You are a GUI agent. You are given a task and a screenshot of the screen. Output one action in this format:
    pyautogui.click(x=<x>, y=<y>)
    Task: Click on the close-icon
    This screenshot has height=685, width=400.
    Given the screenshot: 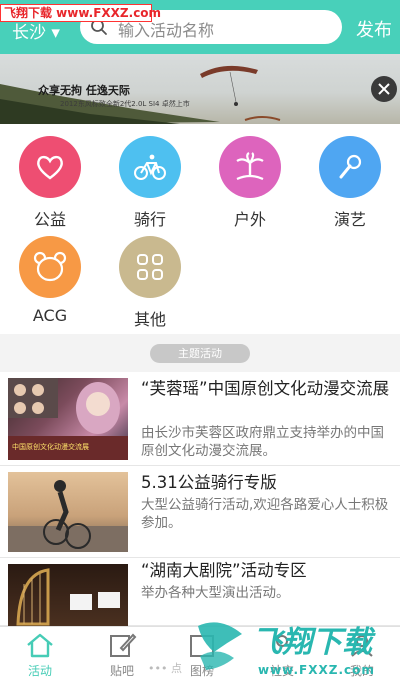 What is the action you would take?
    pyautogui.click(x=384, y=89)
    